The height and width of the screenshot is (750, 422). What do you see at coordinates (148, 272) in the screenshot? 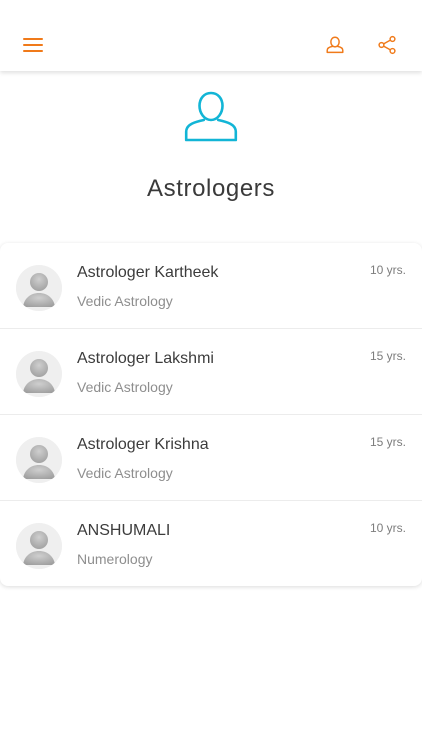
I see `astrologer-name: Astrologer Kartheek` at bounding box center [148, 272].